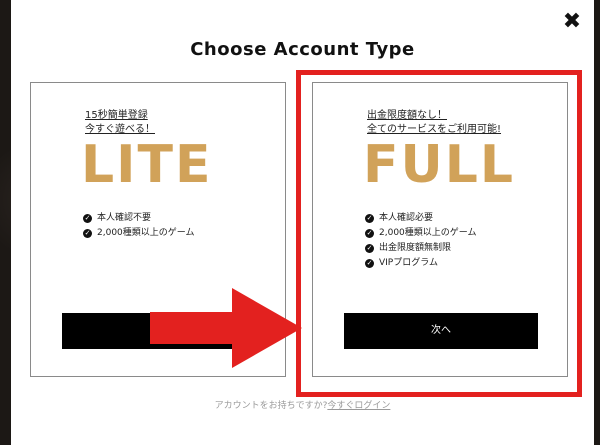  I want to click on lite-promo-line: 15秒簡単登録, so click(116, 115).